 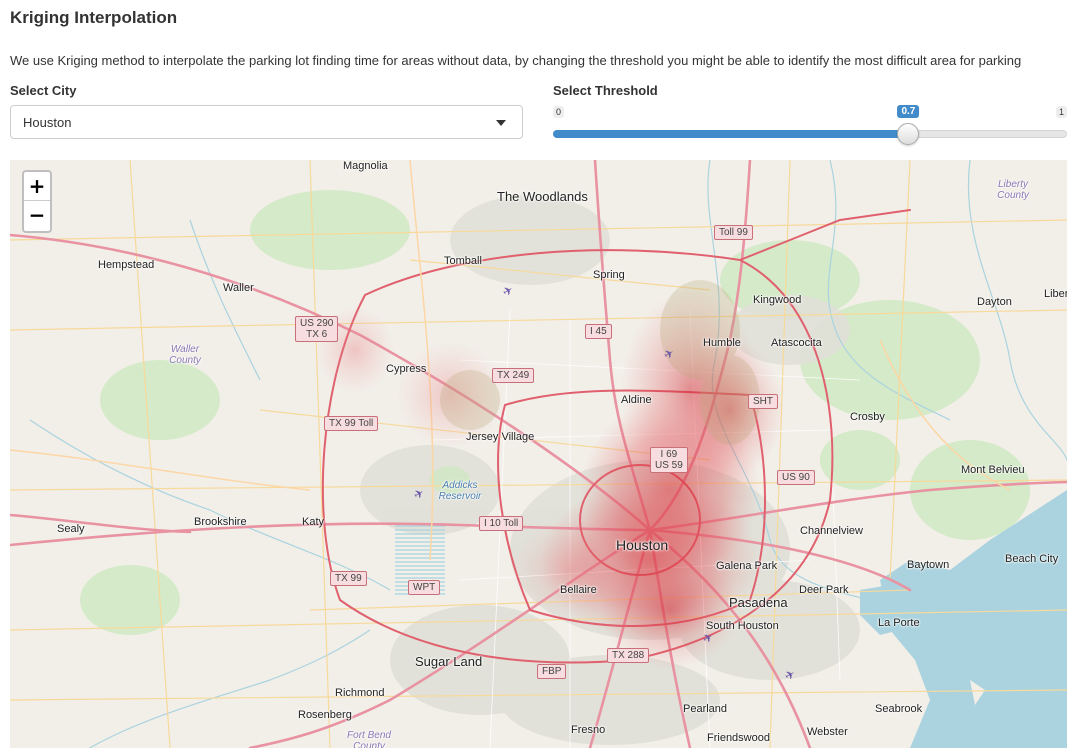 I want to click on place-label: Baytown, so click(x=928, y=565).